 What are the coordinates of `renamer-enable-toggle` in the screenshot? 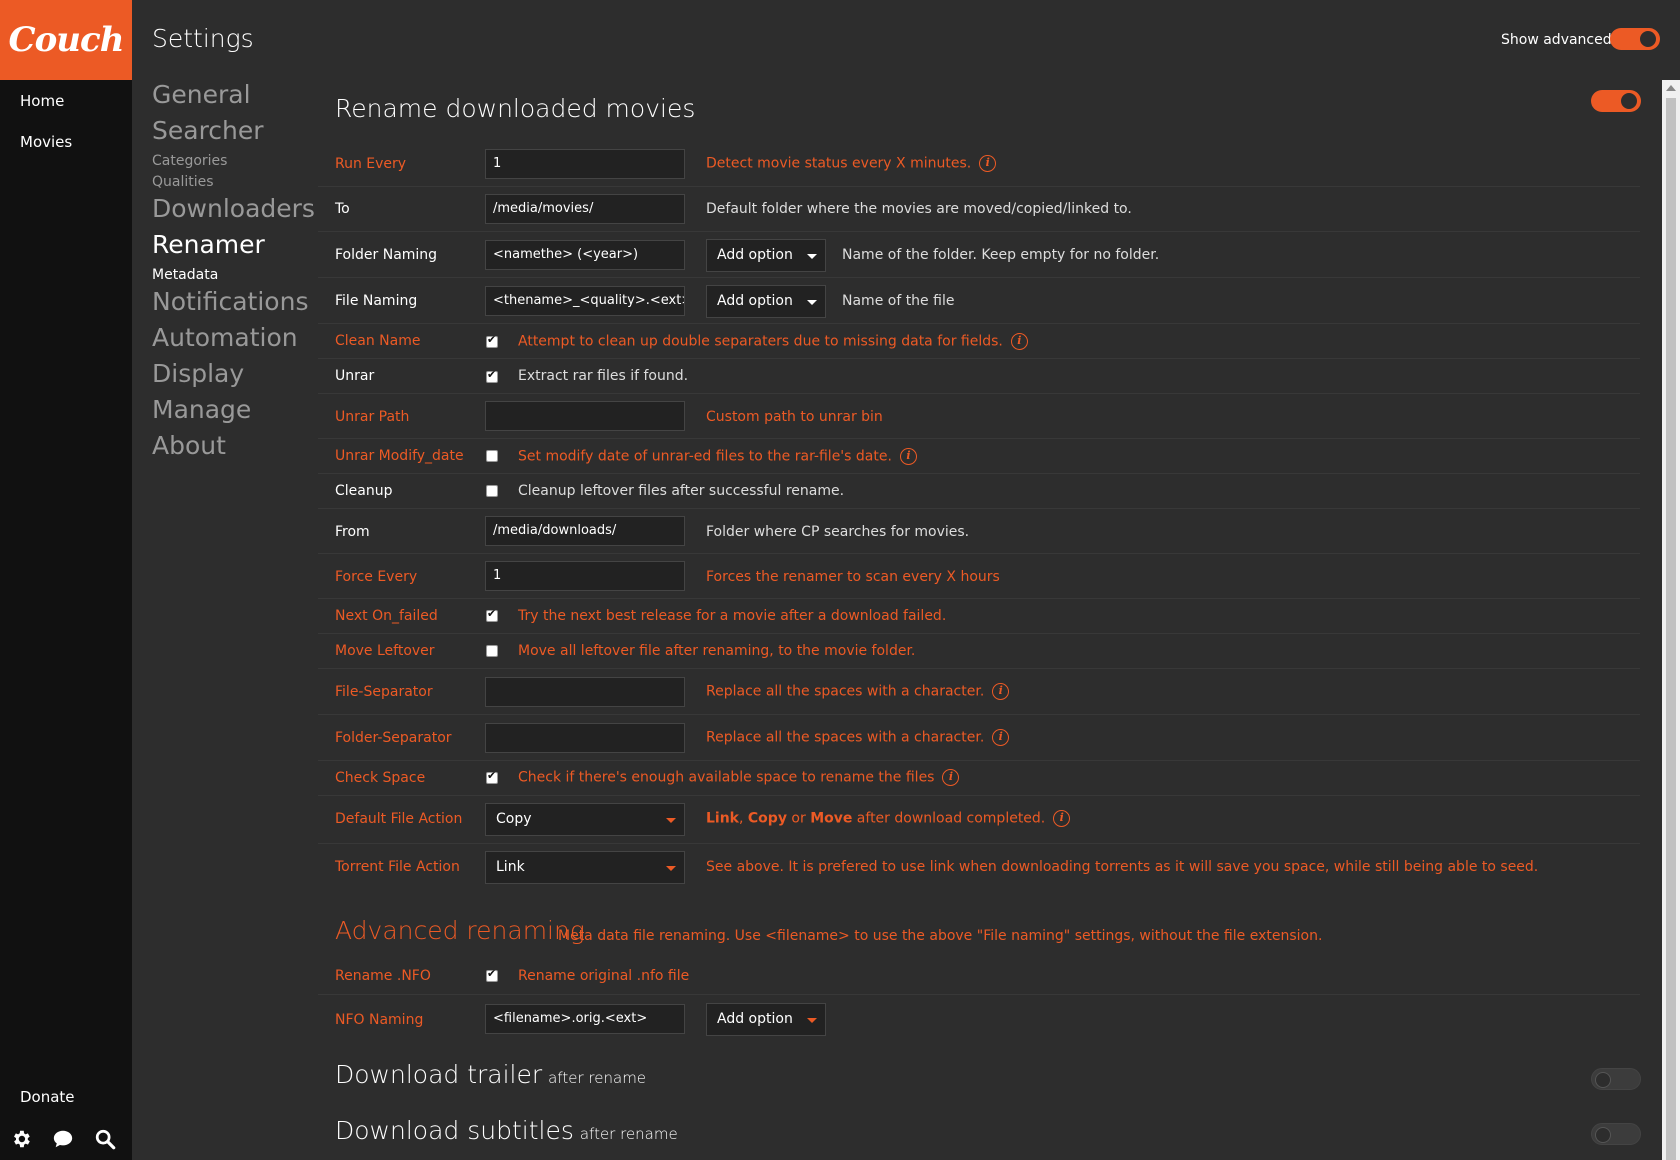 It's located at (1616, 101).